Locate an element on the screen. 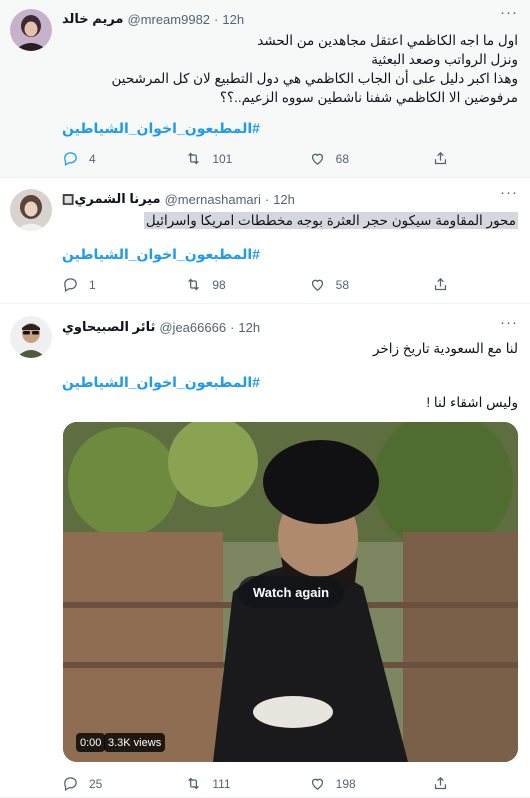 The image size is (530, 798). like-count: 68 is located at coordinates (342, 158).